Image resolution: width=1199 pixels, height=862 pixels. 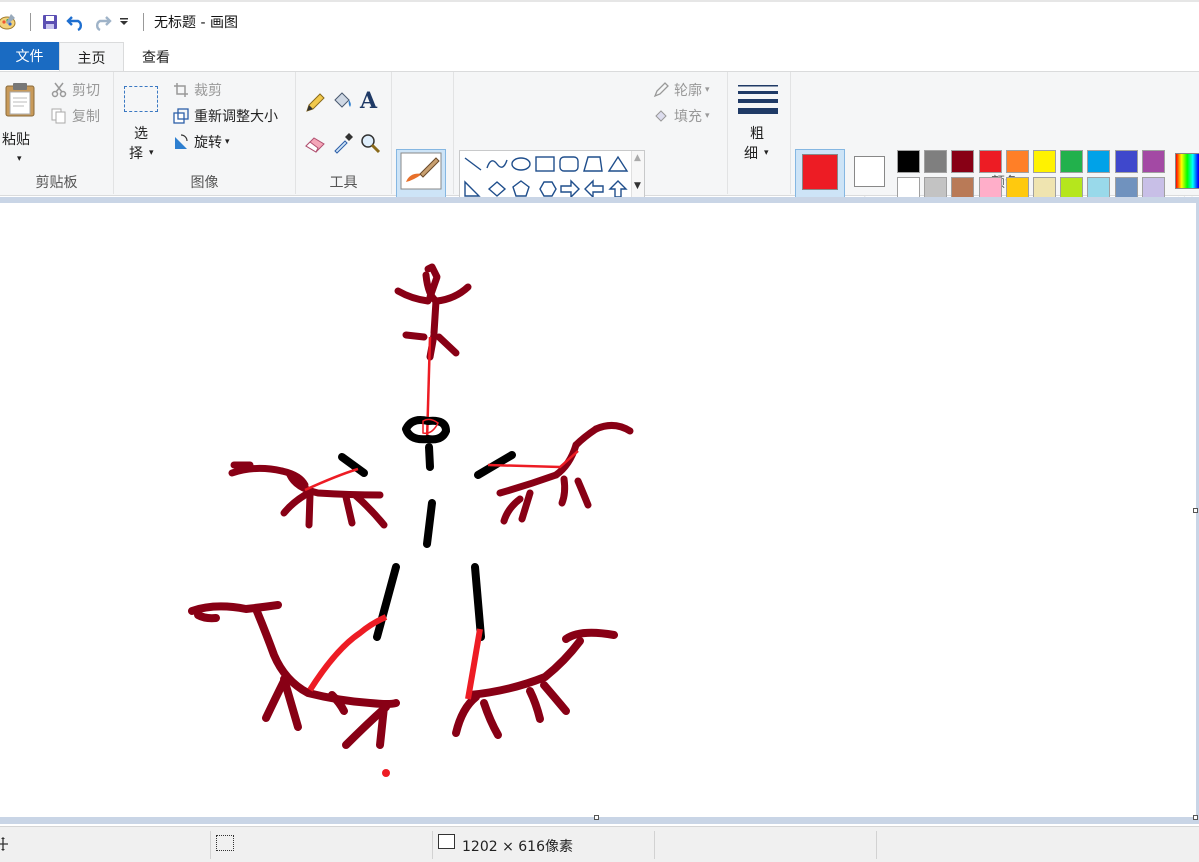 I want to click on cut-label: 剪切, so click(x=86, y=91).